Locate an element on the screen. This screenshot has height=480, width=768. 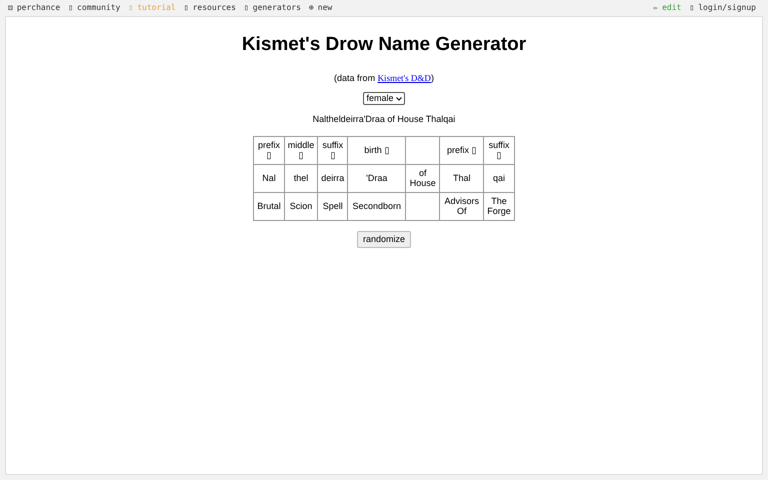
table-cell: Thal is located at coordinates (462, 178).